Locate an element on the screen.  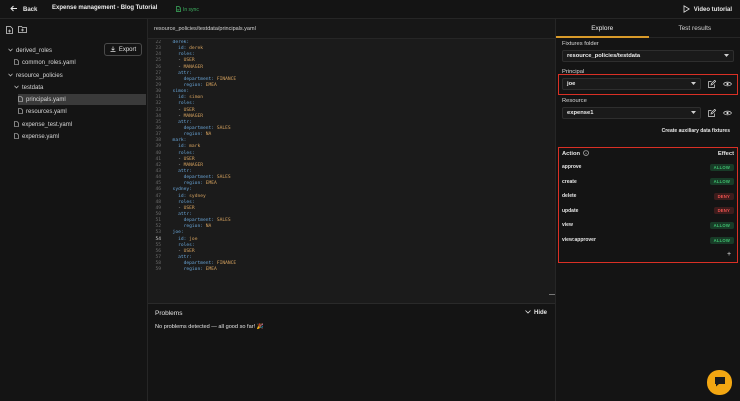
actions-header: Action Effect is located at coordinates (648, 154).